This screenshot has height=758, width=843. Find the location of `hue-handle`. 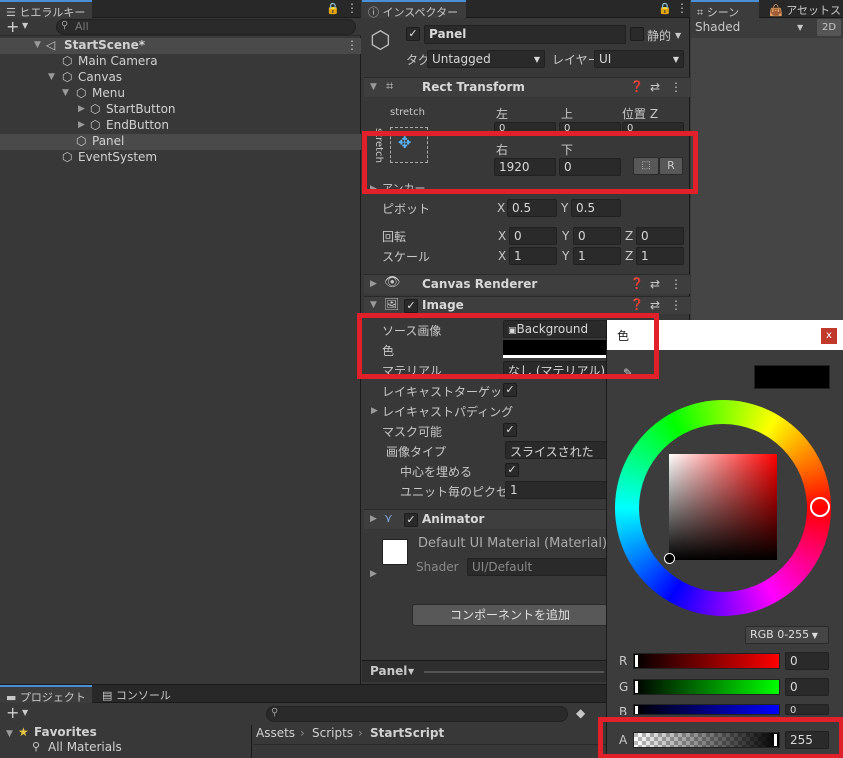

hue-handle is located at coordinates (820, 507).